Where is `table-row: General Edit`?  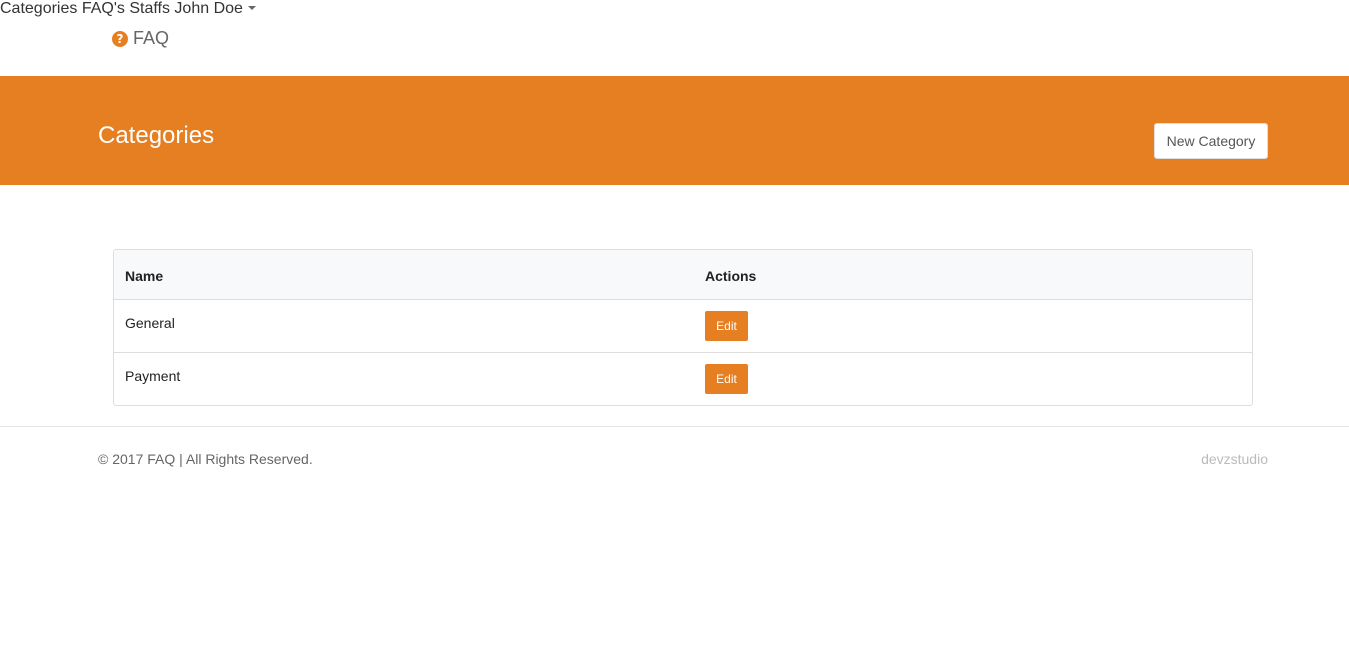 table-row: General Edit is located at coordinates (683, 326).